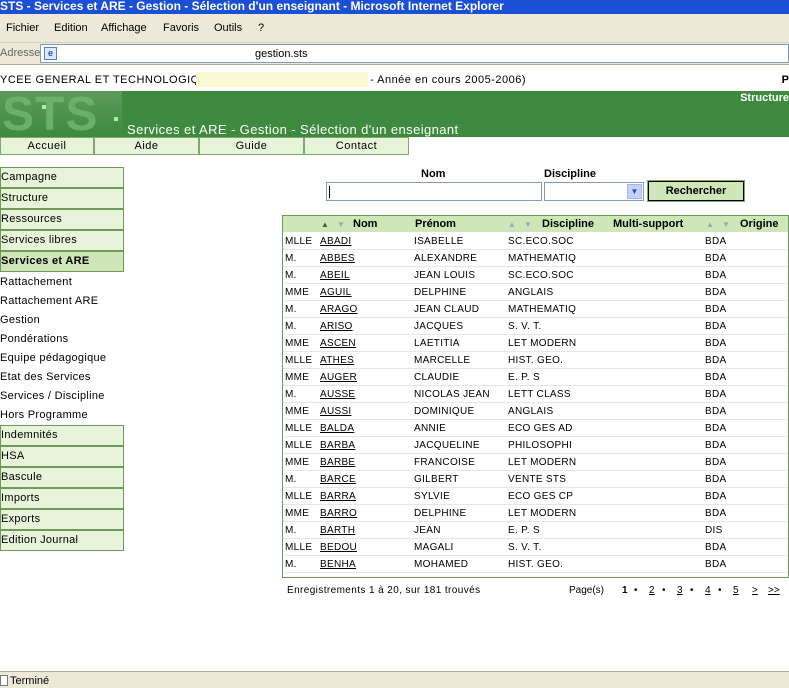 The image size is (789, 688). Describe the element at coordinates (181, 28) in the screenshot. I see `menu-favoris: Favoris` at that location.